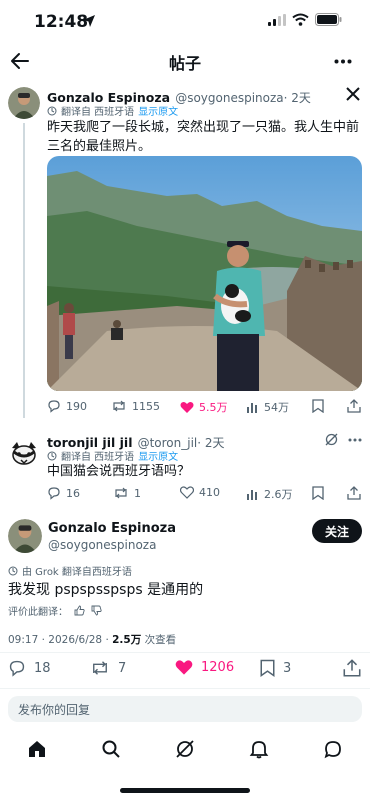 The height and width of the screenshot is (800, 370). What do you see at coordinates (287, 668) in the screenshot?
I see `main-bookmark-count: 3` at bounding box center [287, 668].